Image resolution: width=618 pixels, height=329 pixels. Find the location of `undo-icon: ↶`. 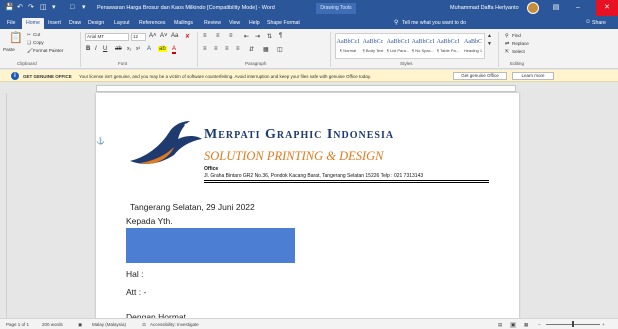

undo-icon: ↶ is located at coordinates (20, 7).